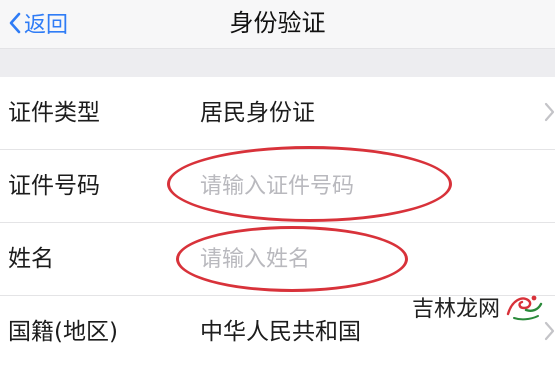 This screenshot has height=368, width=555. I want to click on id-type-label: 证件类型, so click(54, 113).